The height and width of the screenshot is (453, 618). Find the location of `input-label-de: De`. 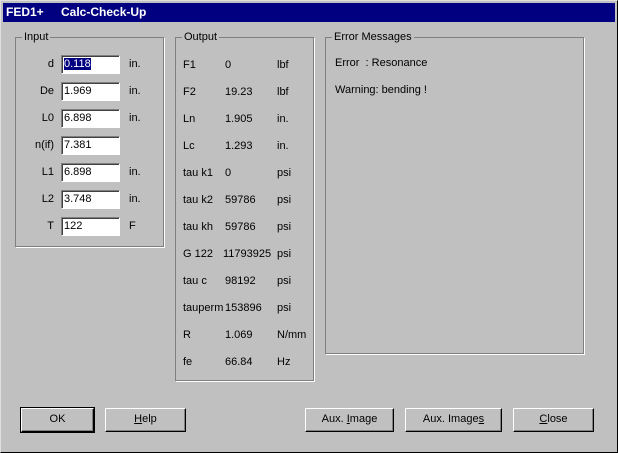

input-label-de: De is located at coordinates (46, 91).